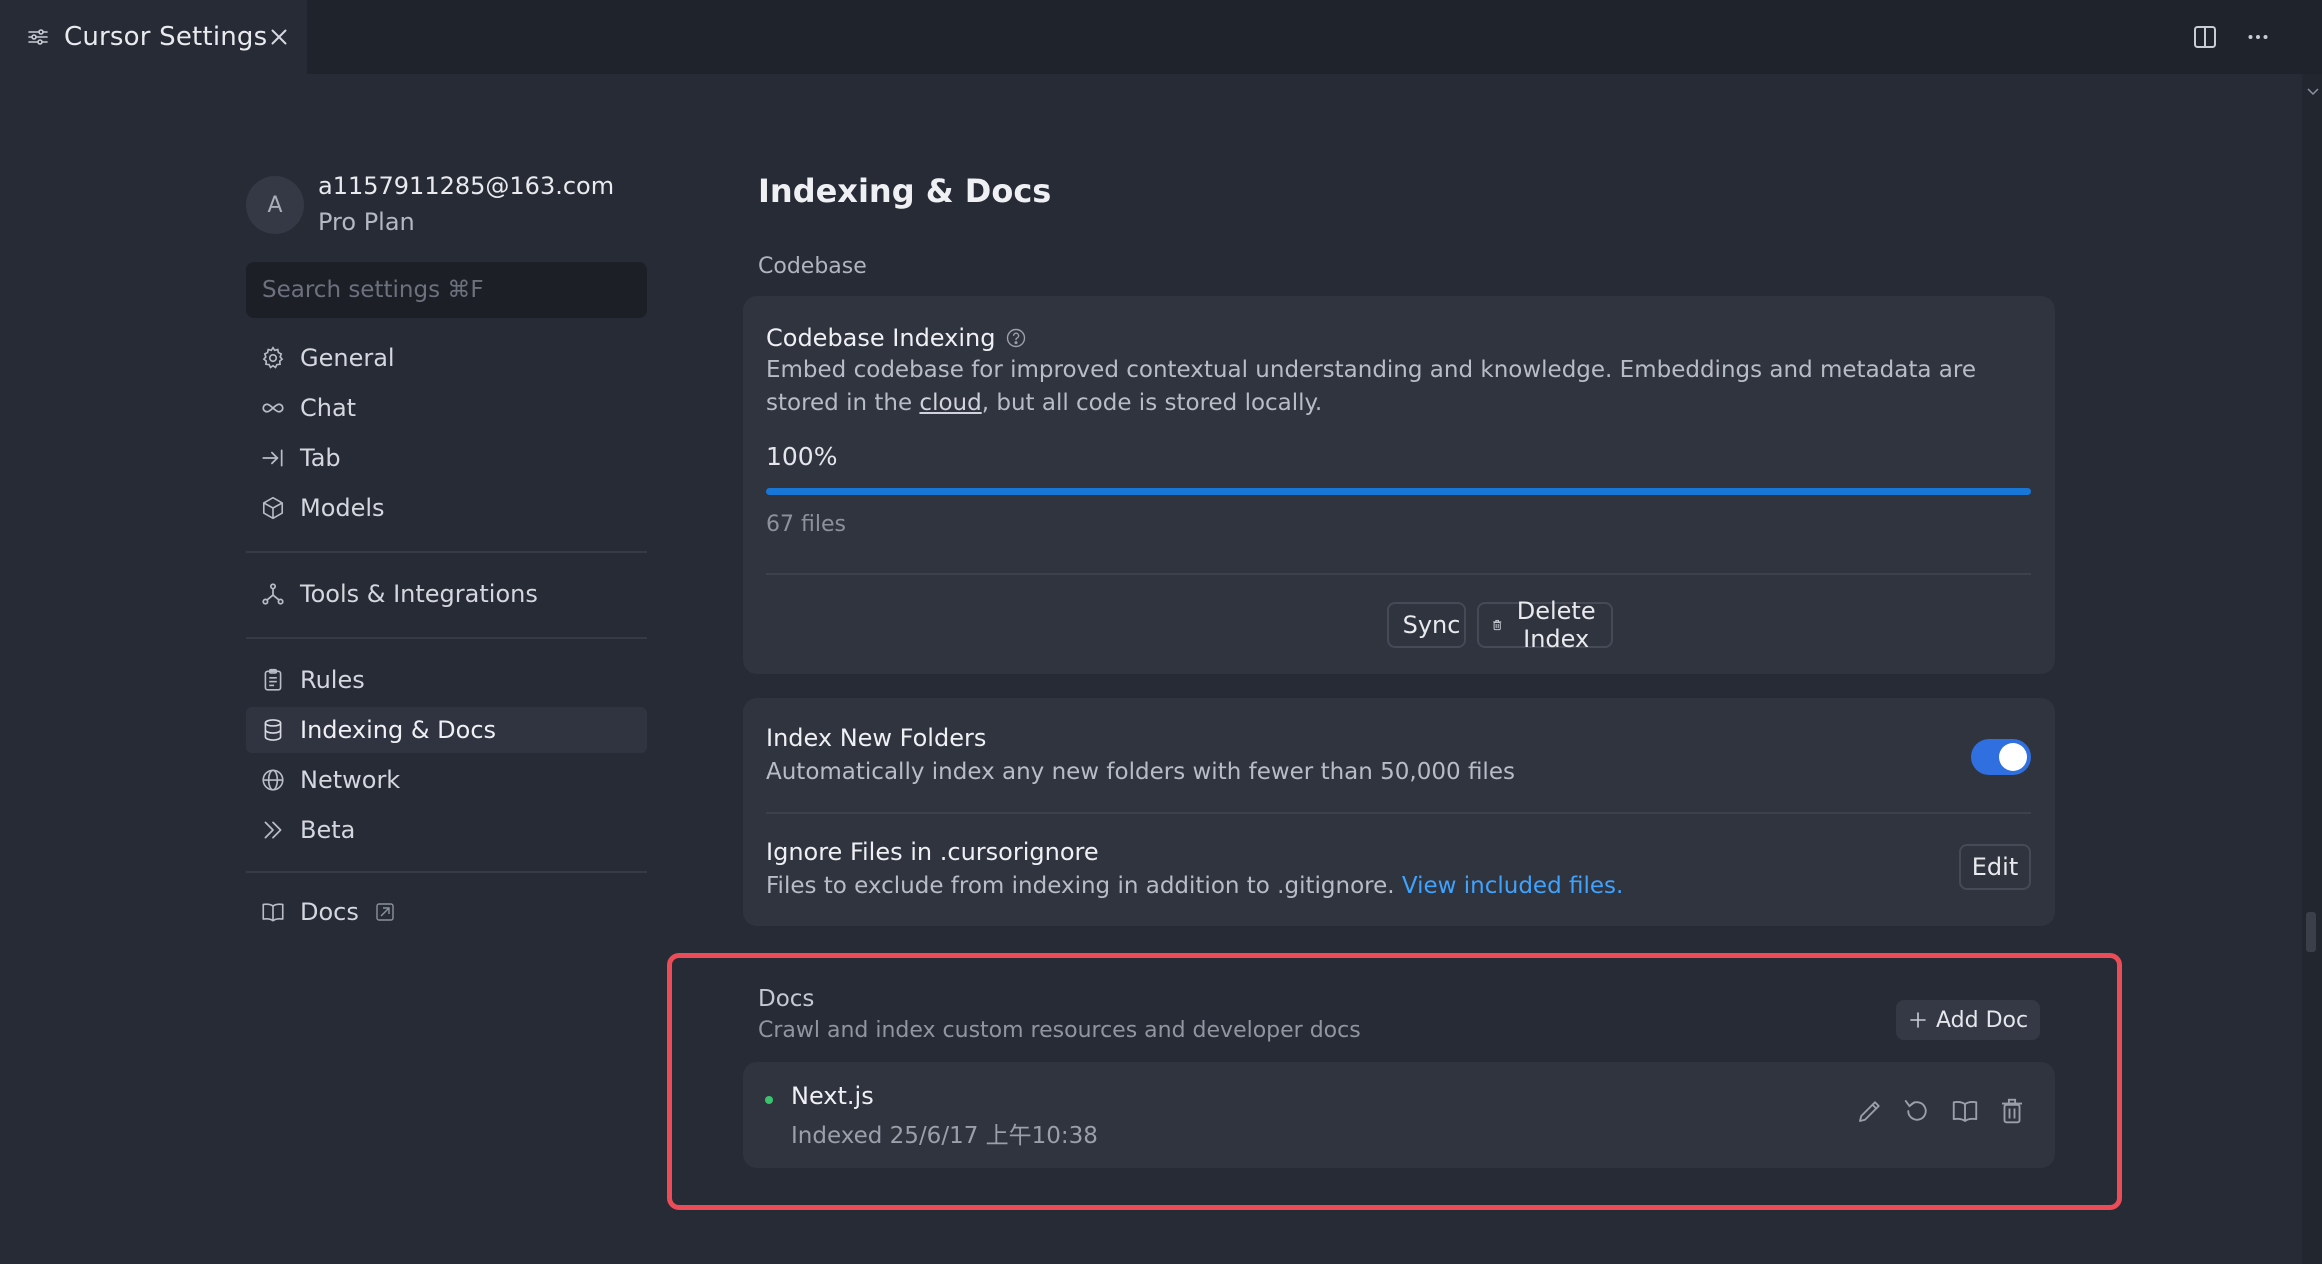 This screenshot has height=1264, width=2322. What do you see at coordinates (1161, 37) in the screenshot?
I see `tab-bar: Cursor Settings` at bounding box center [1161, 37].